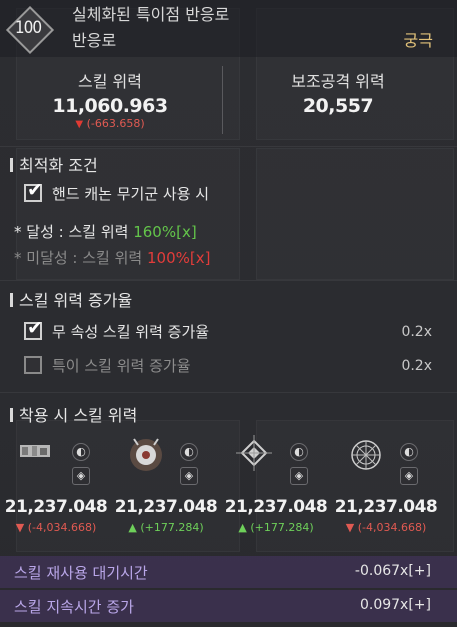  I want to click on not-achieved-prefix: * 미달성 : 스킬 위력, so click(80, 258).